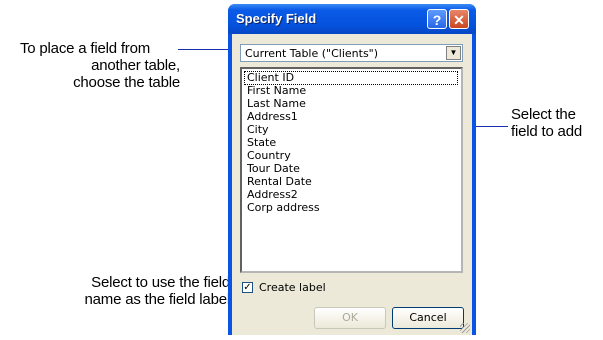  What do you see at coordinates (272, 195) in the screenshot?
I see `list-item: Address2` at bounding box center [272, 195].